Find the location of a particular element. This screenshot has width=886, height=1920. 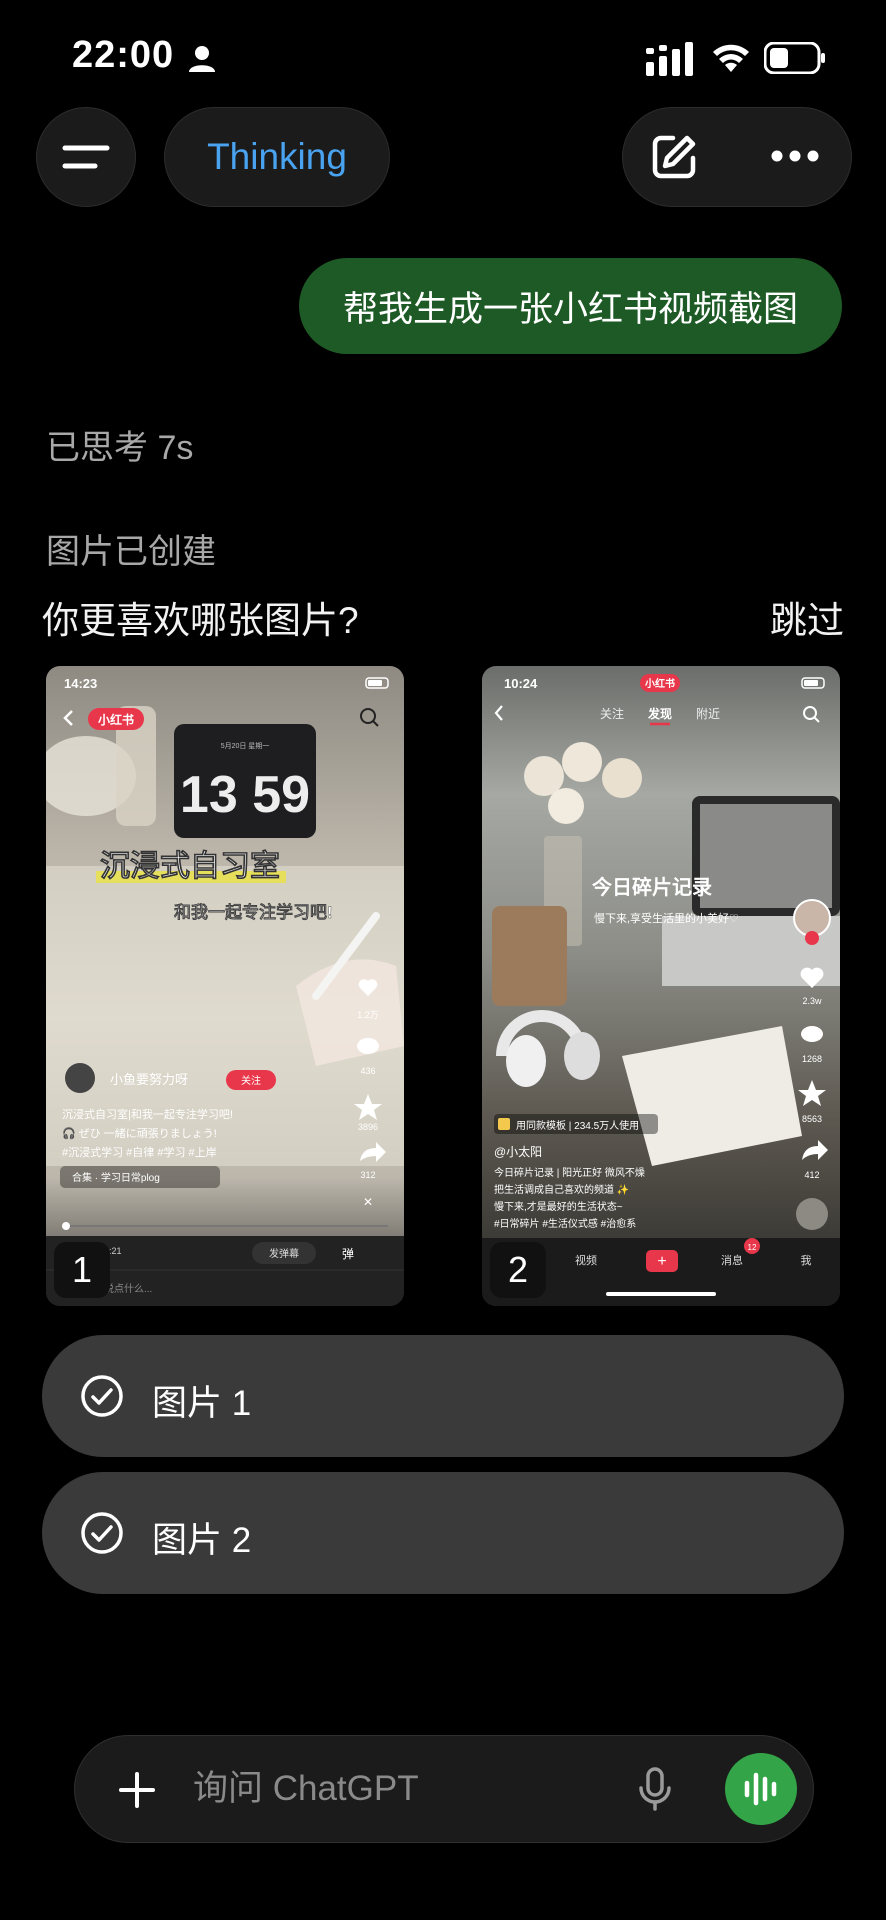

new-chat-edit-icon is located at coordinates (674, 157).